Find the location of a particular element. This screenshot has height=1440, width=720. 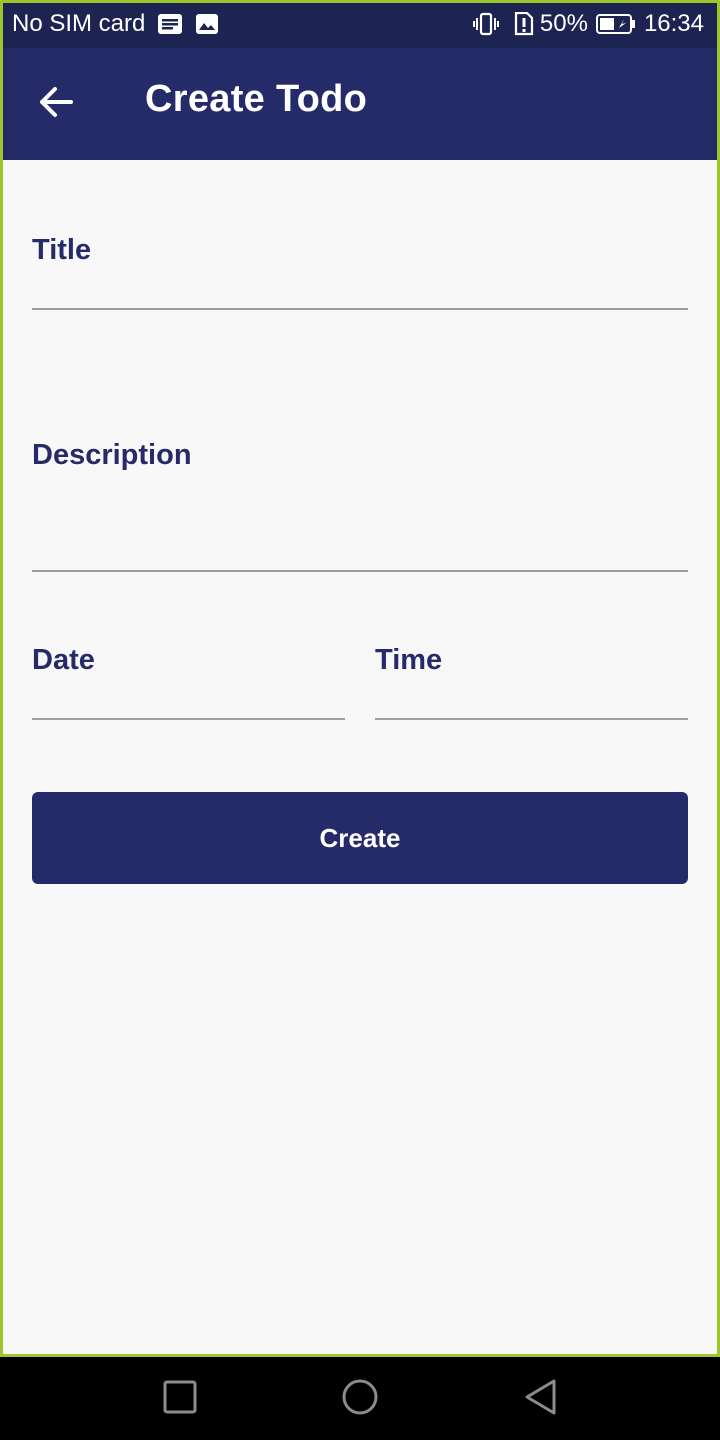

title-label: Title is located at coordinates (62, 250).